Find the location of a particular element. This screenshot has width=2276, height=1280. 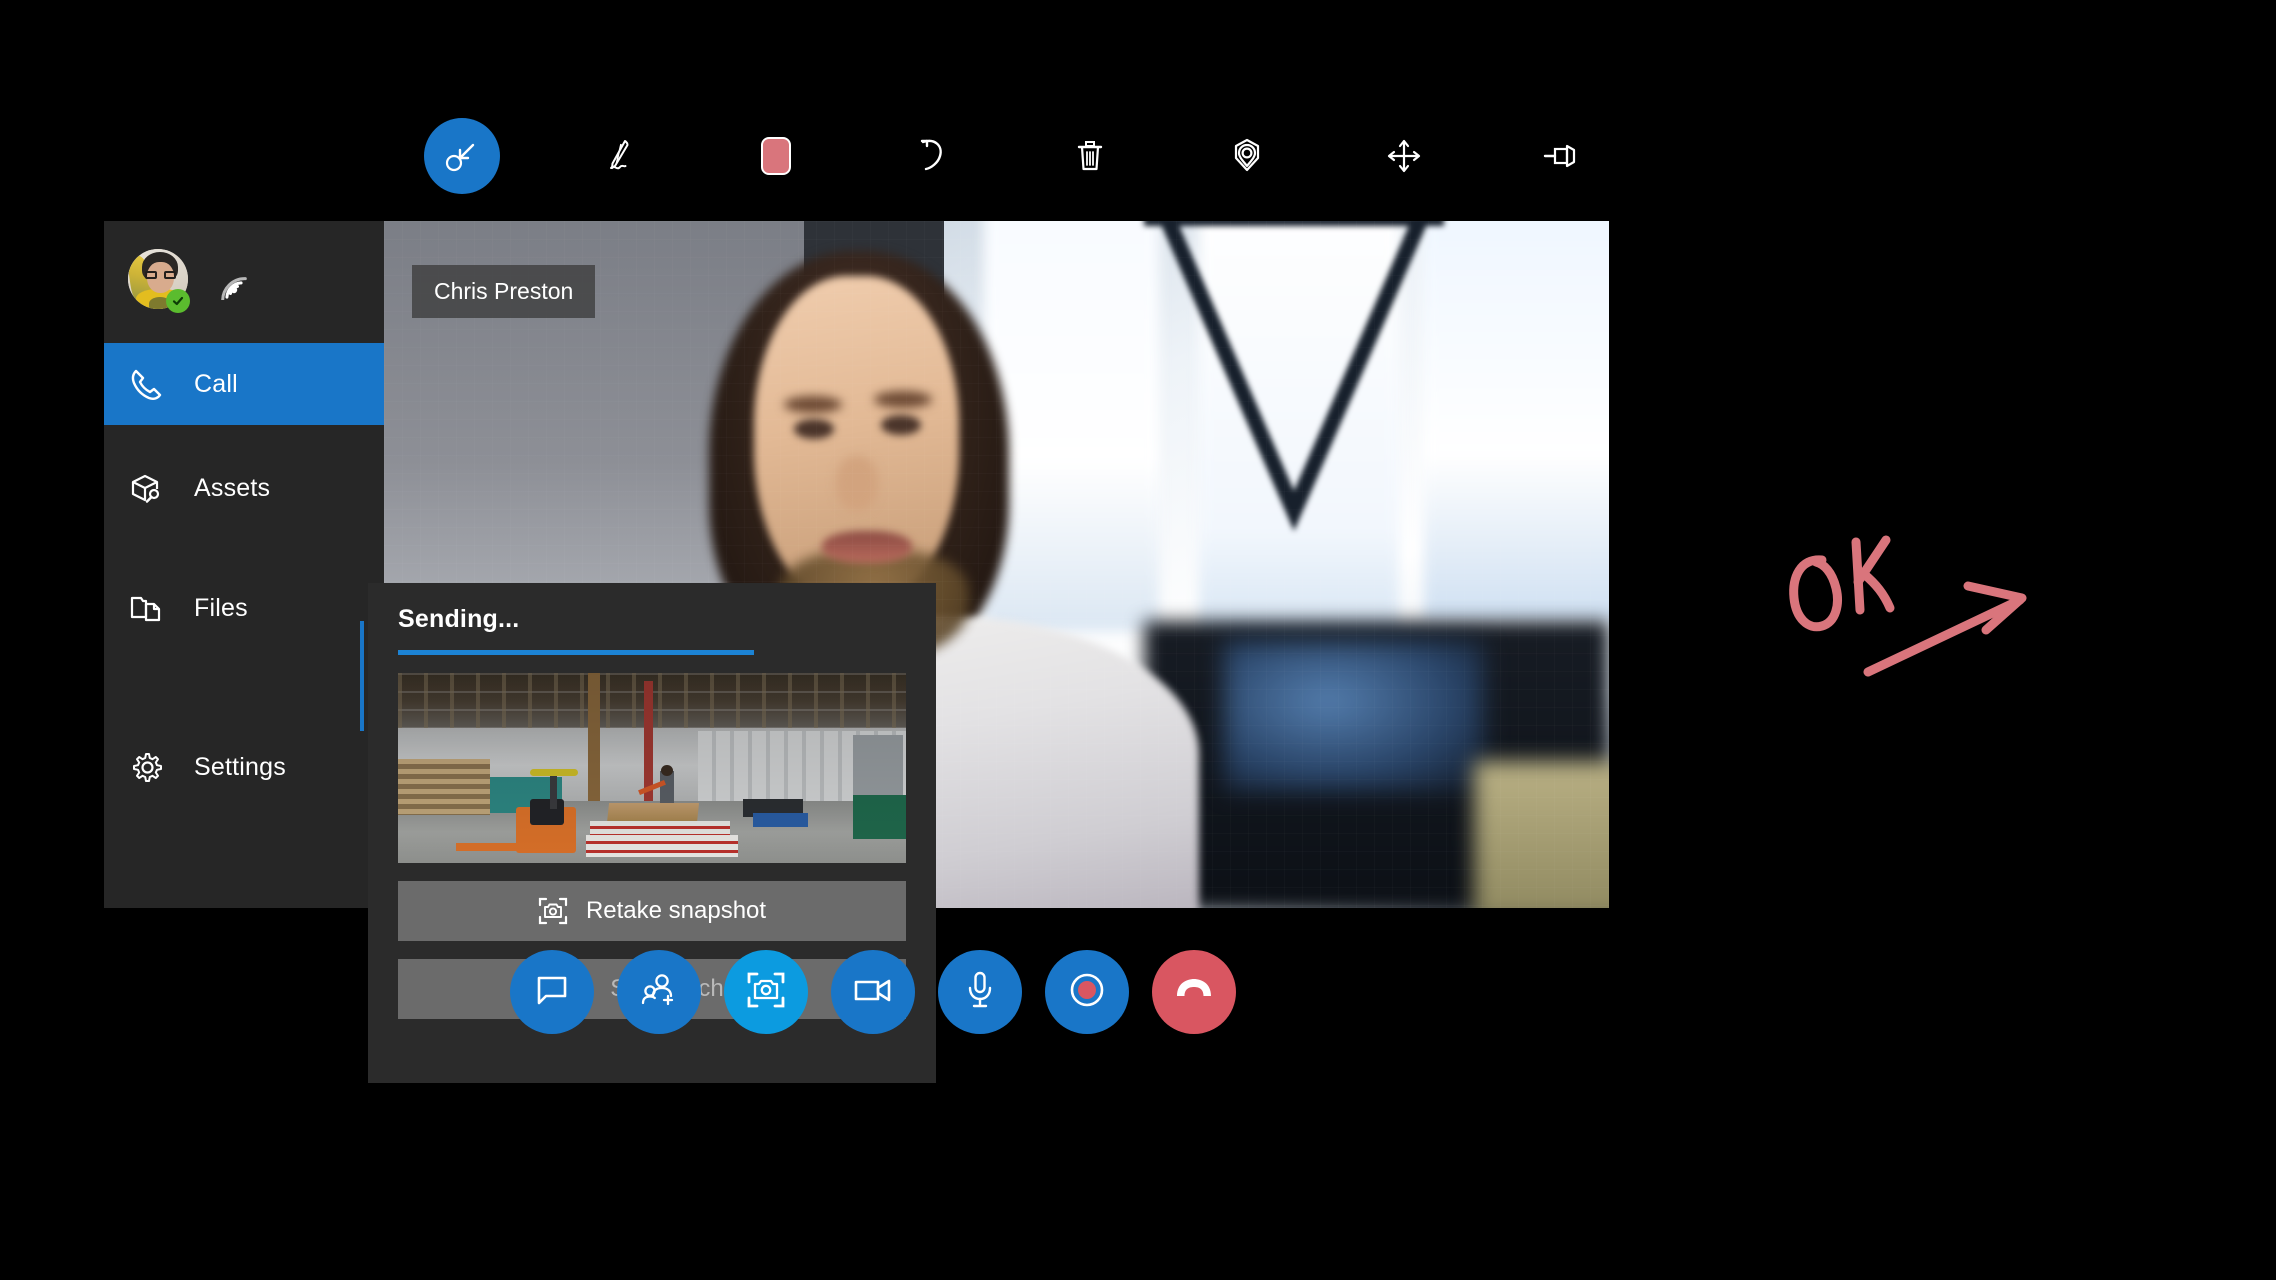

tool-pin is located at coordinates (1561, 156).